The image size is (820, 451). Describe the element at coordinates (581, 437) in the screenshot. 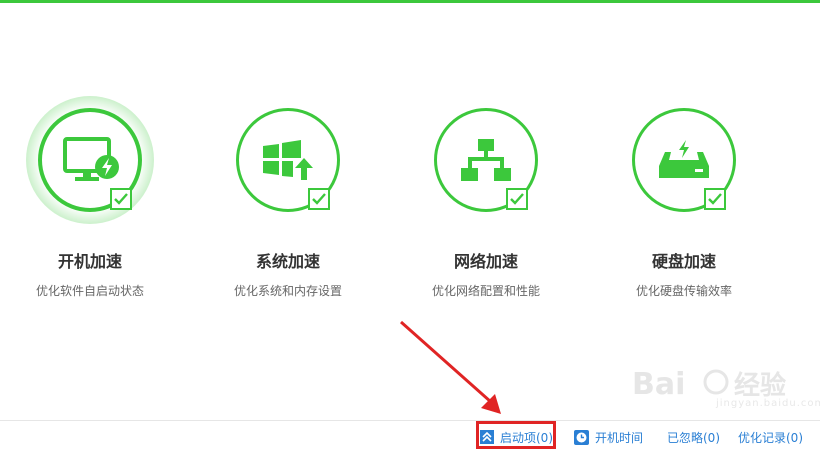

I see `clock-icon` at that location.